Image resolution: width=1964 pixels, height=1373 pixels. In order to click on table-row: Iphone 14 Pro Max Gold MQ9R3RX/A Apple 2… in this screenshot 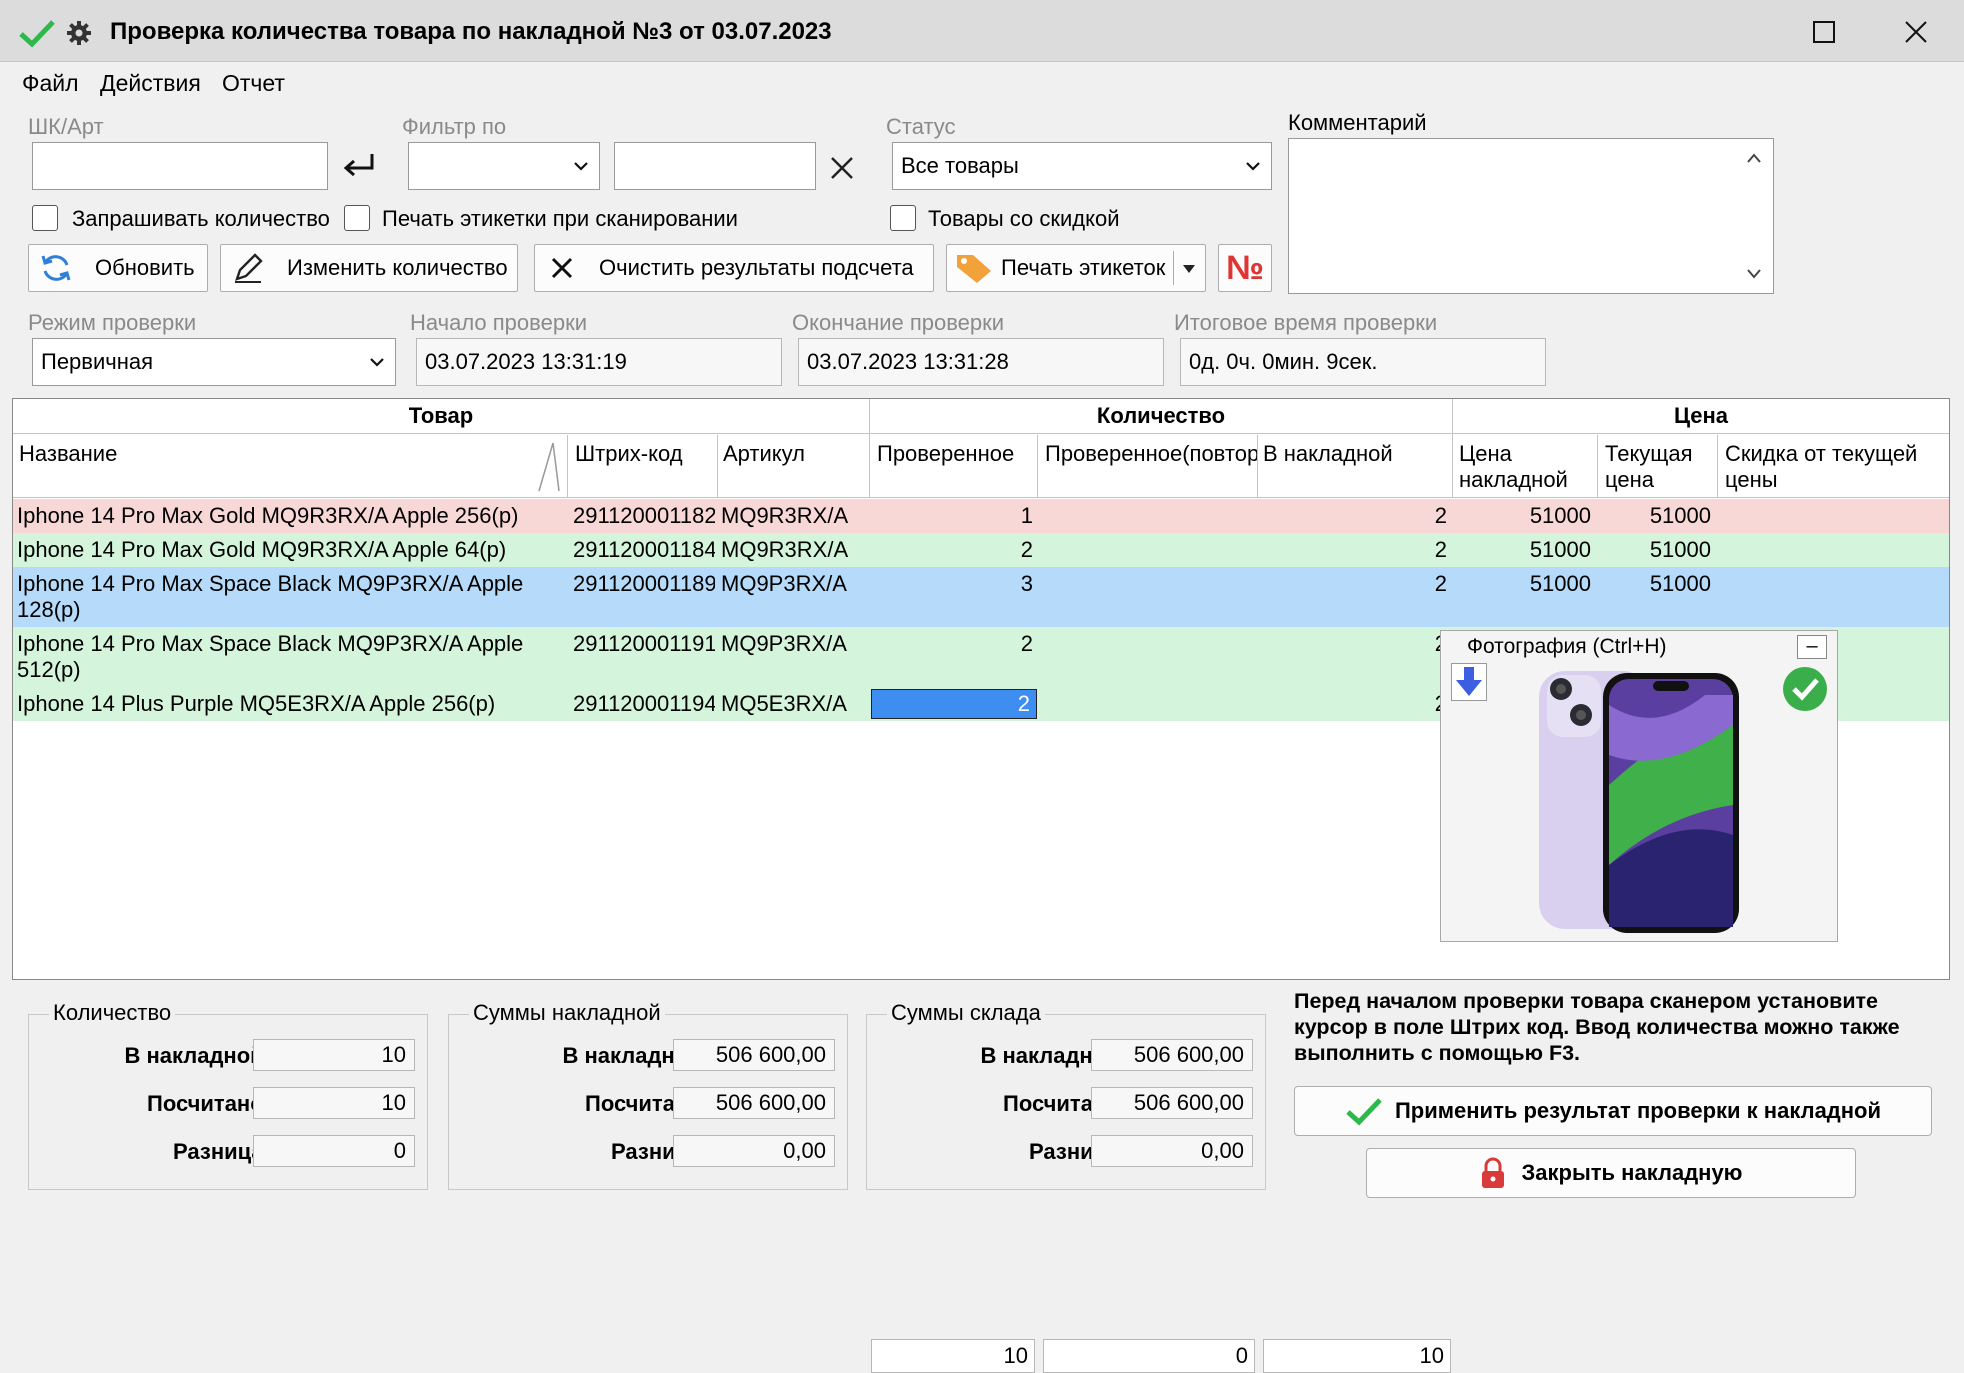, I will do `click(981, 516)`.